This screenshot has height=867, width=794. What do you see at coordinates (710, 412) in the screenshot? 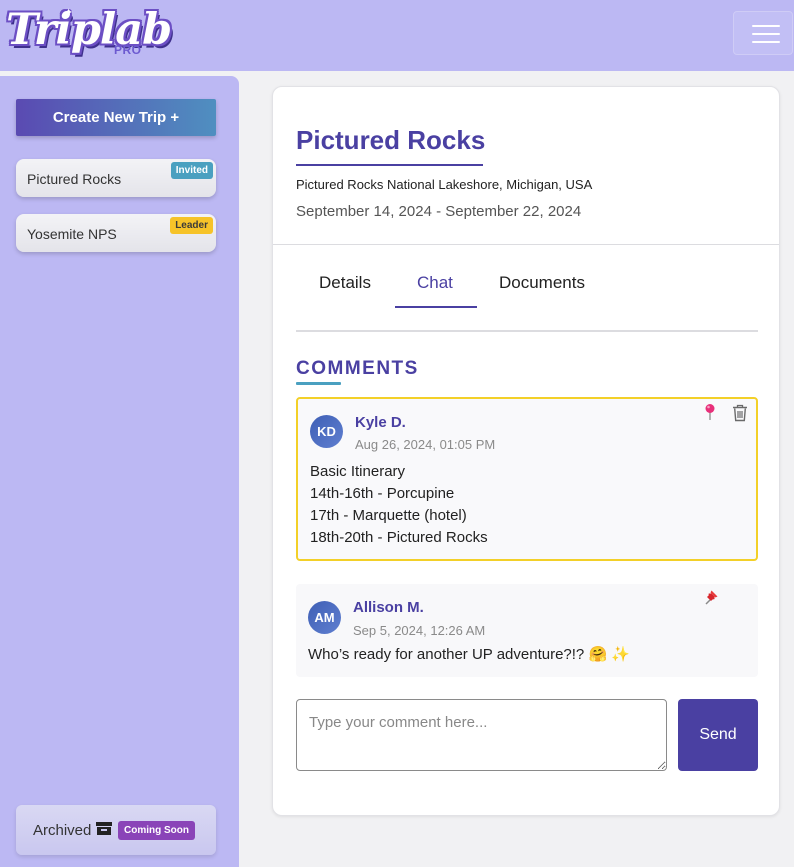
I see `round-pushpin-icon` at bounding box center [710, 412].